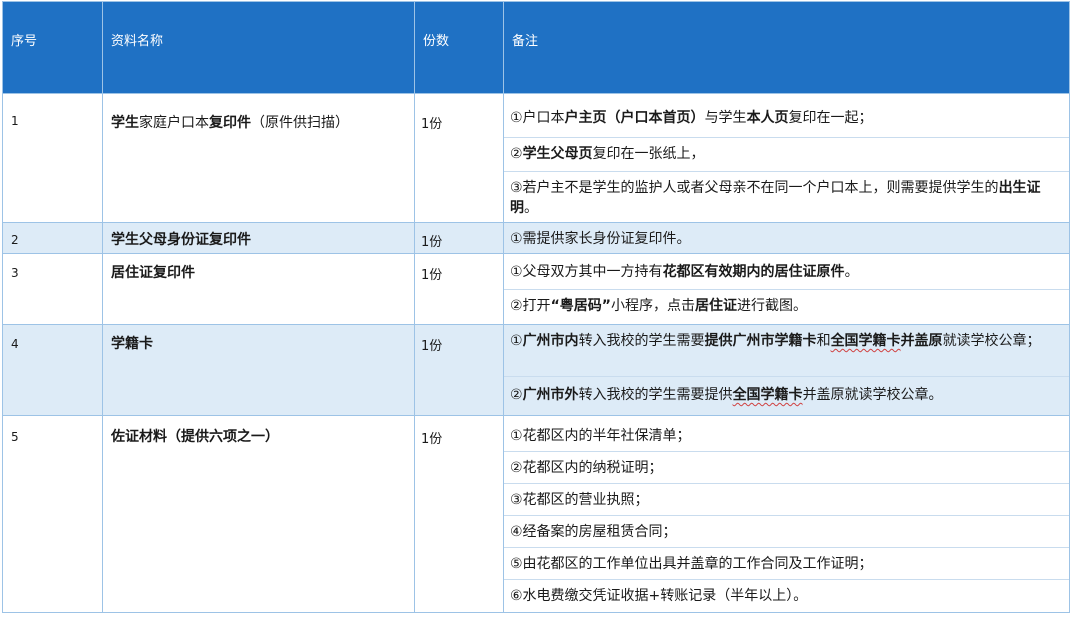 This screenshot has height=631, width=1071. What do you see at coordinates (715, 306) in the screenshot?
I see `text-run: 居住证` at bounding box center [715, 306].